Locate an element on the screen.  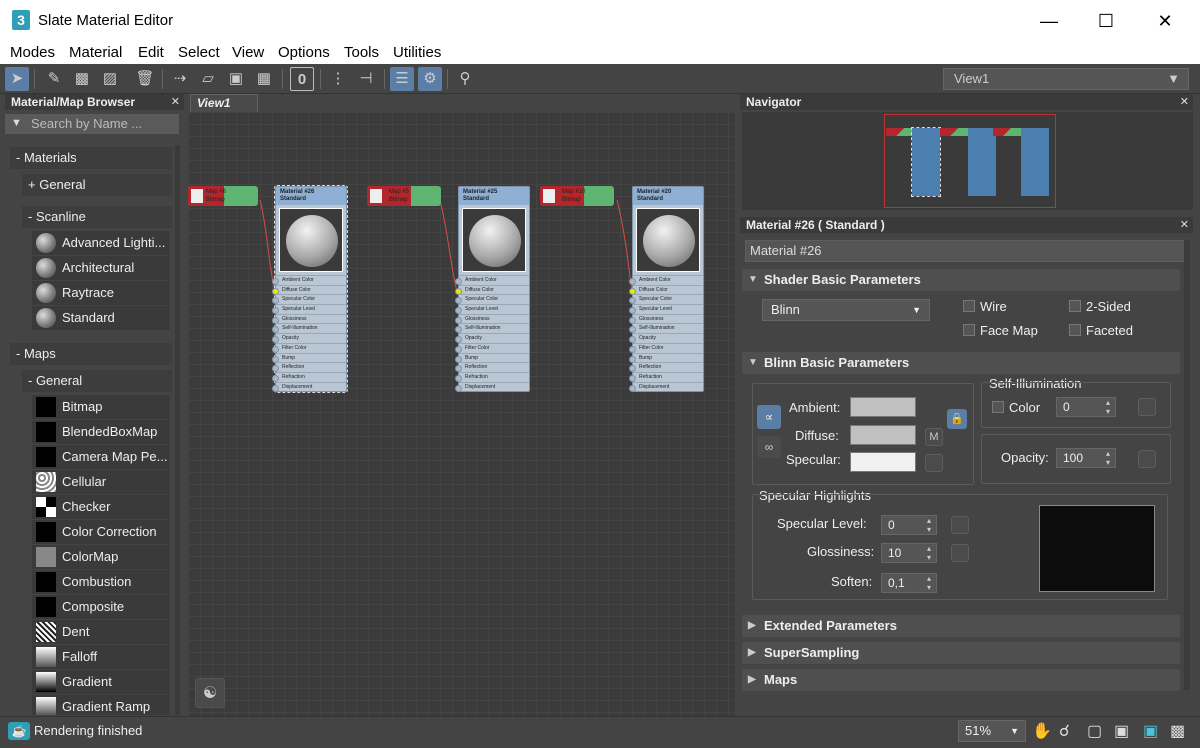
menu-view: View is located at coordinates (248, 52).